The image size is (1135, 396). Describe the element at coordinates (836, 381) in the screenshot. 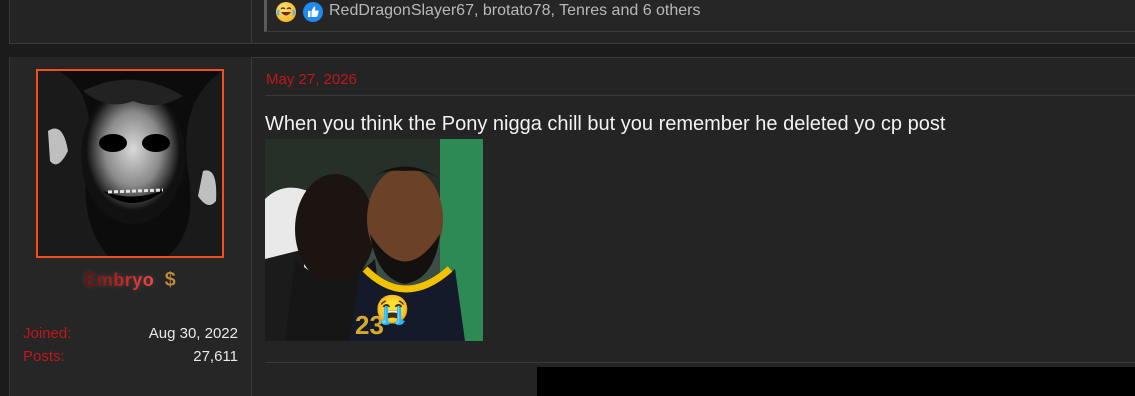

I see `redacted-block` at that location.